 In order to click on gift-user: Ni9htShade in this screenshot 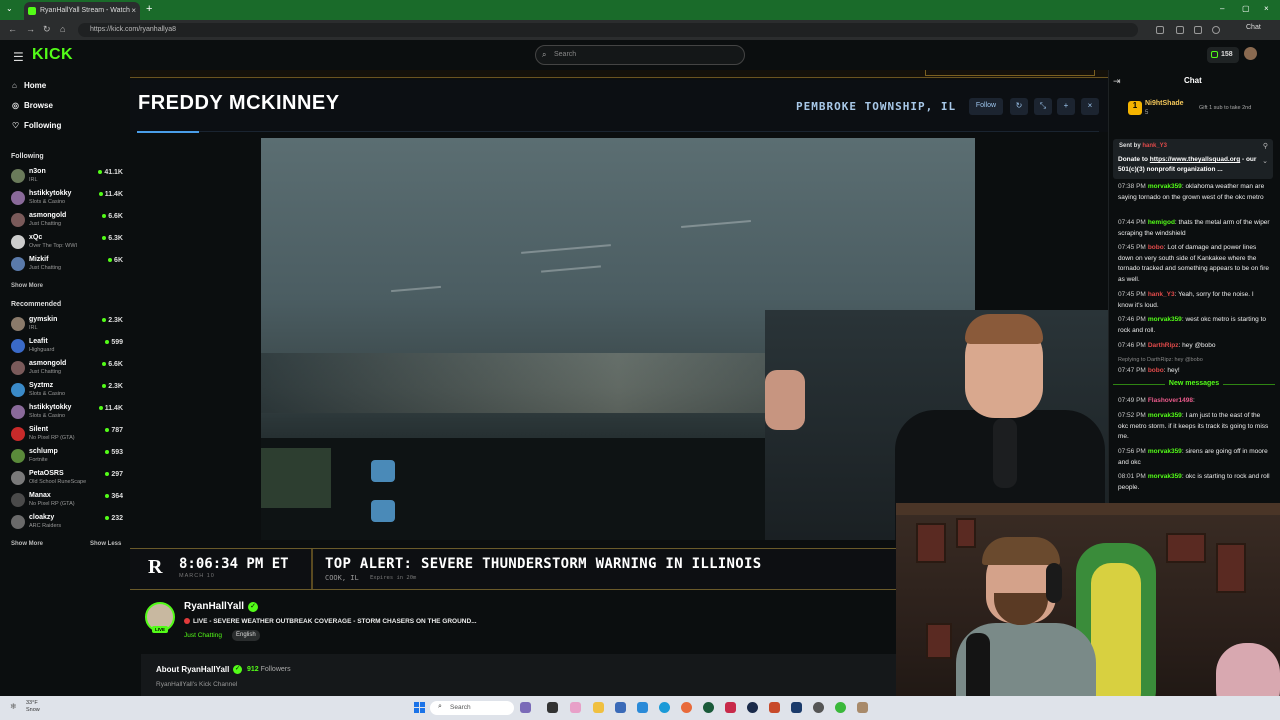, I will do `click(1164, 103)`.